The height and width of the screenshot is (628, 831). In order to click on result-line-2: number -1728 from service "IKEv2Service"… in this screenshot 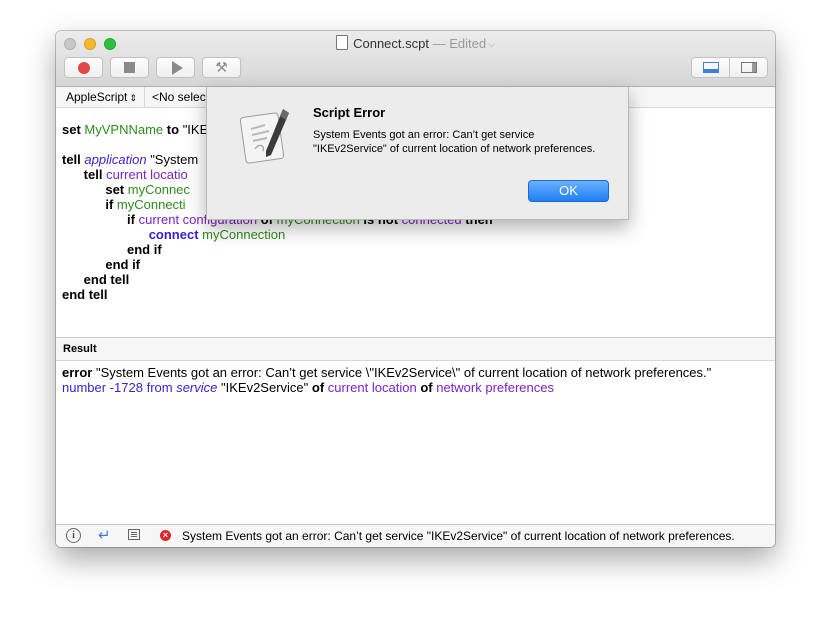, I will do `click(416, 387)`.